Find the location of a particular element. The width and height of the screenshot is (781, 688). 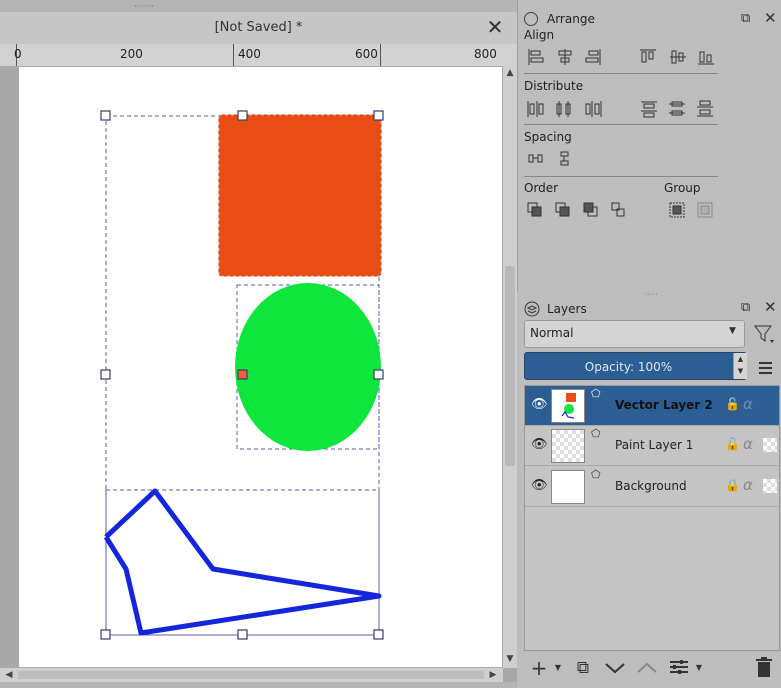

resize-handle-top-right is located at coordinates (378, 115).